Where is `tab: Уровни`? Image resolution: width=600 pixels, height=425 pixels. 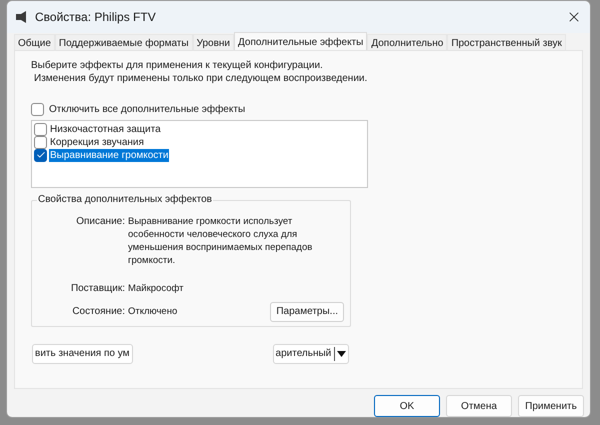 tab: Уровни is located at coordinates (213, 42).